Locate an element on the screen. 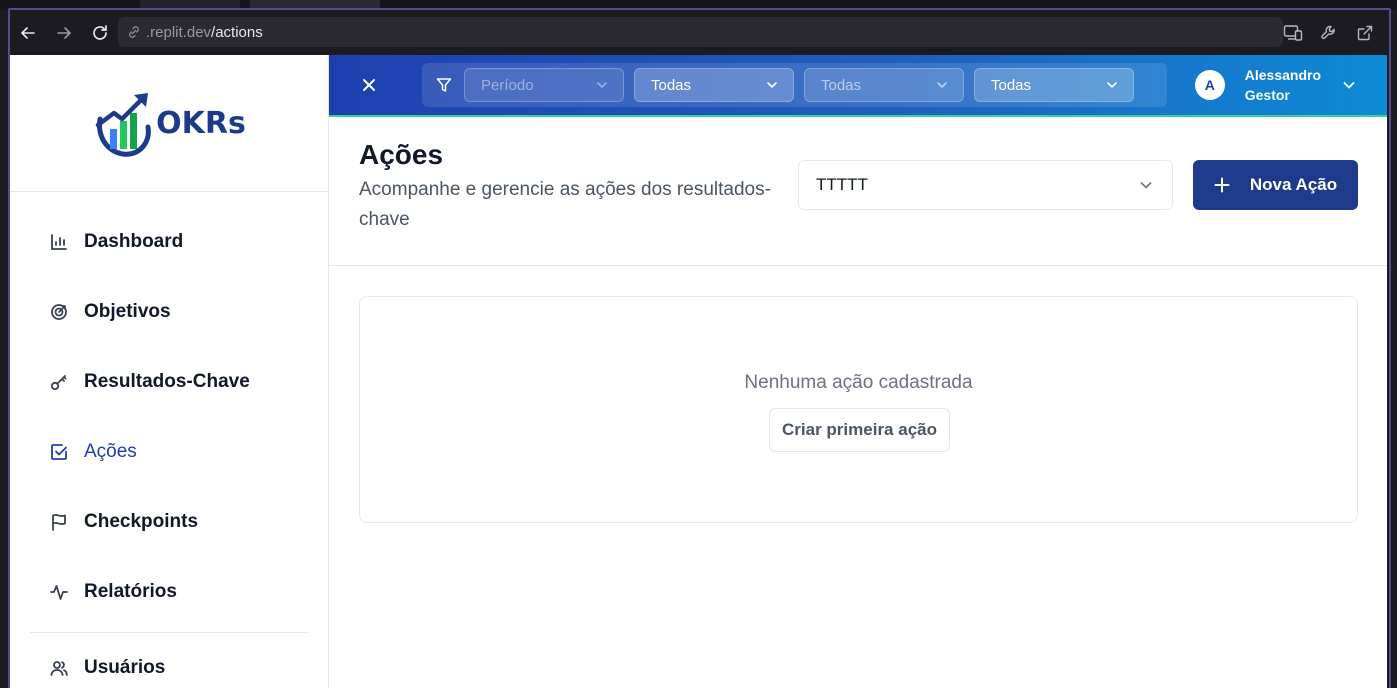  sidebar-item-usuarios: Usuários is located at coordinates (169, 668).